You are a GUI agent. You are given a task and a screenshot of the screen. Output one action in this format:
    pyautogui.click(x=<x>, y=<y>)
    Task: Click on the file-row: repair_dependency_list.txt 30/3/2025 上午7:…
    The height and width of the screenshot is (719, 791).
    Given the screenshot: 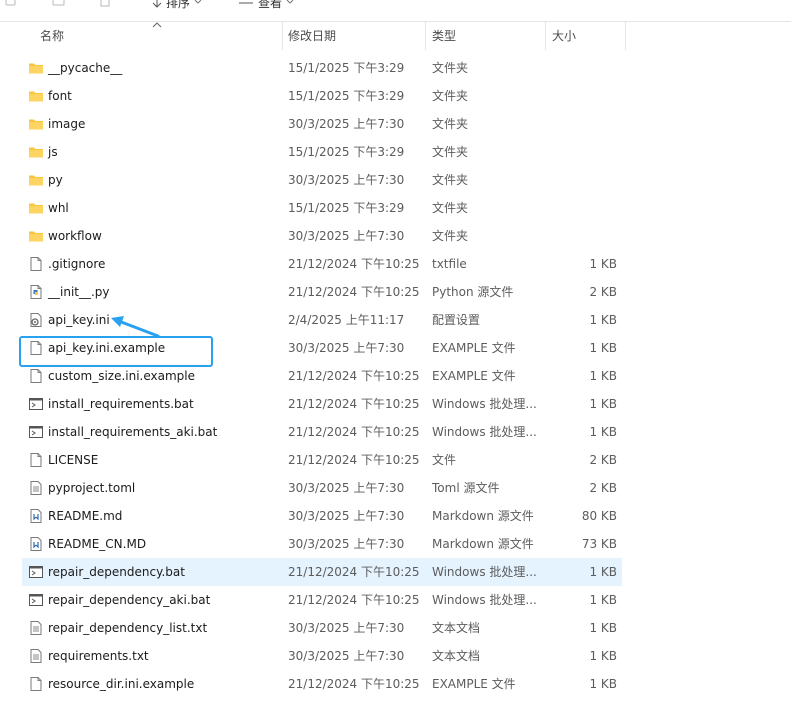 What is the action you would take?
    pyautogui.click(x=322, y=628)
    